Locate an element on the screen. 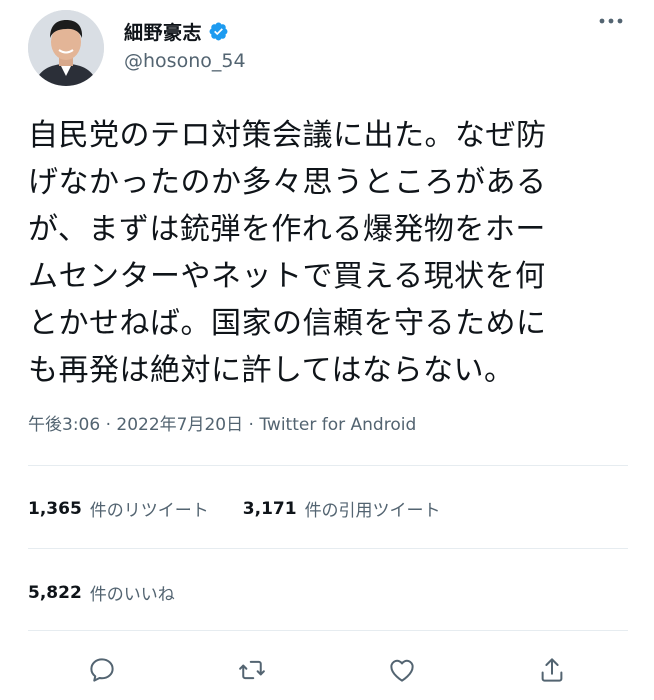  reply-icon is located at coordinates (102, 670).